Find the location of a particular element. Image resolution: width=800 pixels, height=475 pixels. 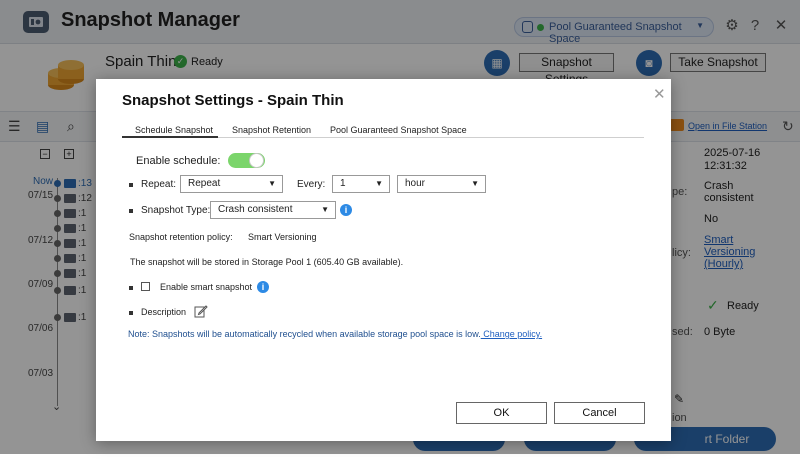

interval-unit-select: hour ▼ is located at coordinates (441, 184).